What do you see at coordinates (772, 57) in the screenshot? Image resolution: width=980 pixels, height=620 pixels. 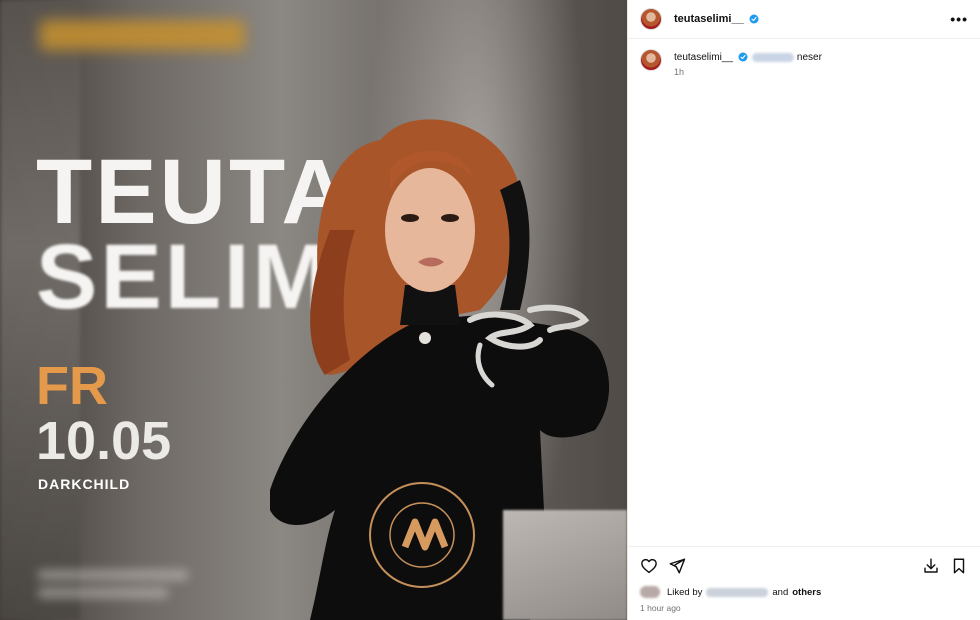 I see `blurred-mention` at bounding box center [772, 57].